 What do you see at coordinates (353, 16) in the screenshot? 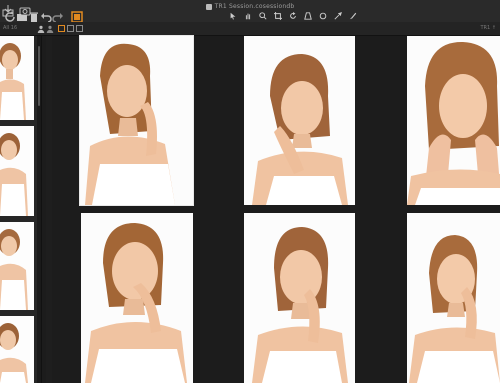
I see `brush-icon` at bounding box center [353, 16].